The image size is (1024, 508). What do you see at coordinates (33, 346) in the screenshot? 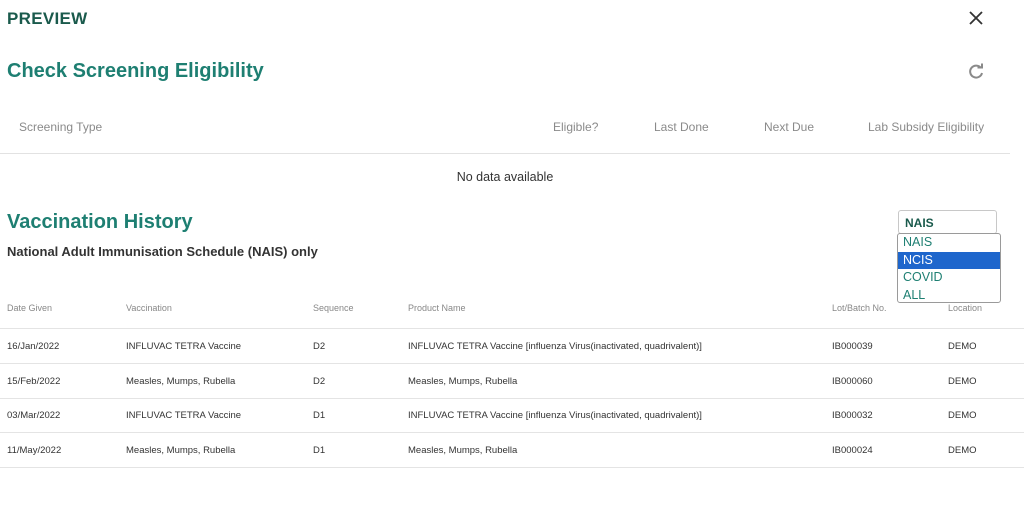
I see `cell-date-given: 16/Jan/2022` at bounding box center [33, 346].